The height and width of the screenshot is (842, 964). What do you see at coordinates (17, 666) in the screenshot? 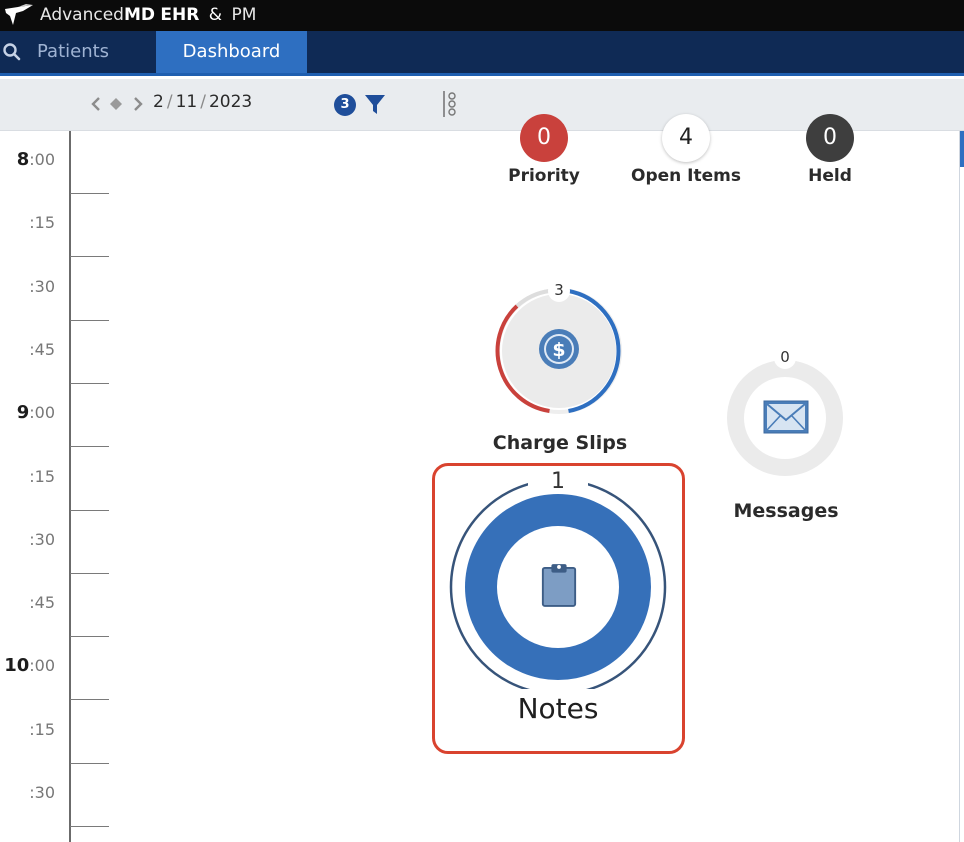
I see `time-hour: 10` at bounding box center [17, 666].